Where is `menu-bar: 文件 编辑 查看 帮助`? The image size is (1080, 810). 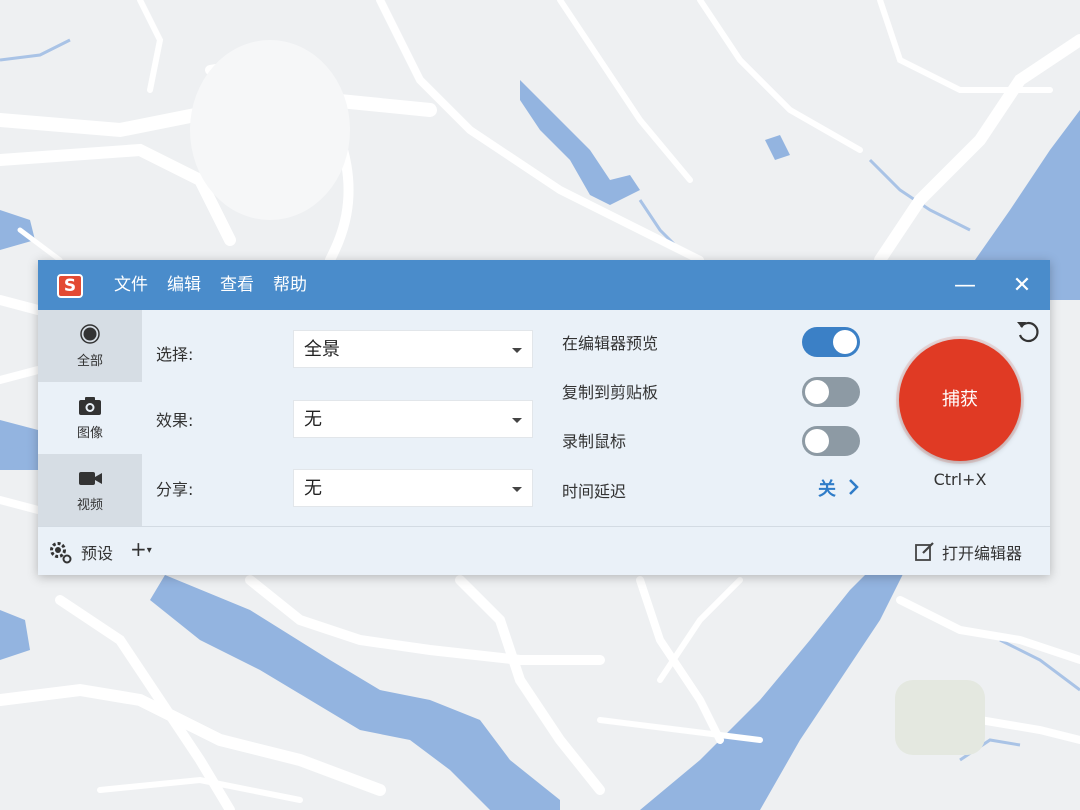
menu-bar: 文件 编辑 查看 帮助 is located at coordinates (220, 285).